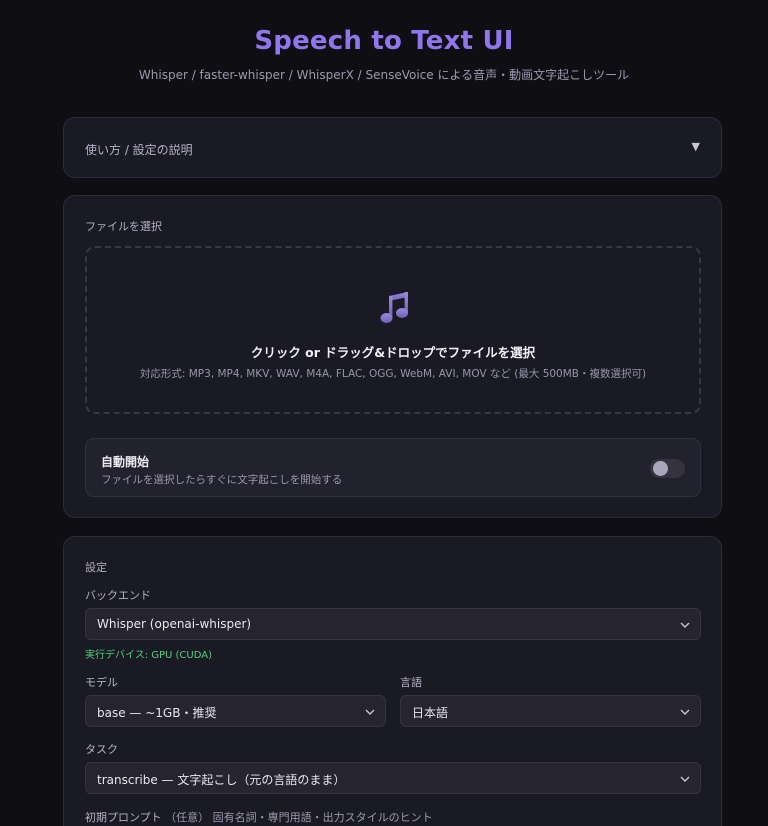 The width and height of the screenshot is (768, 826). I want to click on settings-section-label: 設定, so click(96, 567).